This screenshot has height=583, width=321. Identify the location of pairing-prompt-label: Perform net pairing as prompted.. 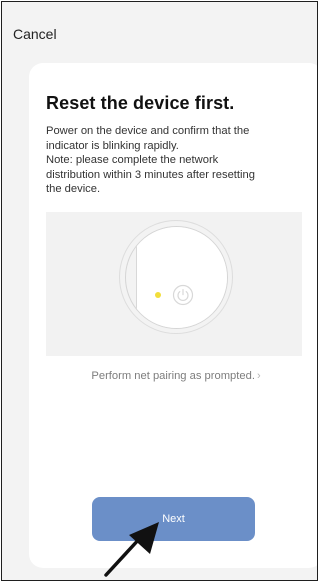
(173, 376).